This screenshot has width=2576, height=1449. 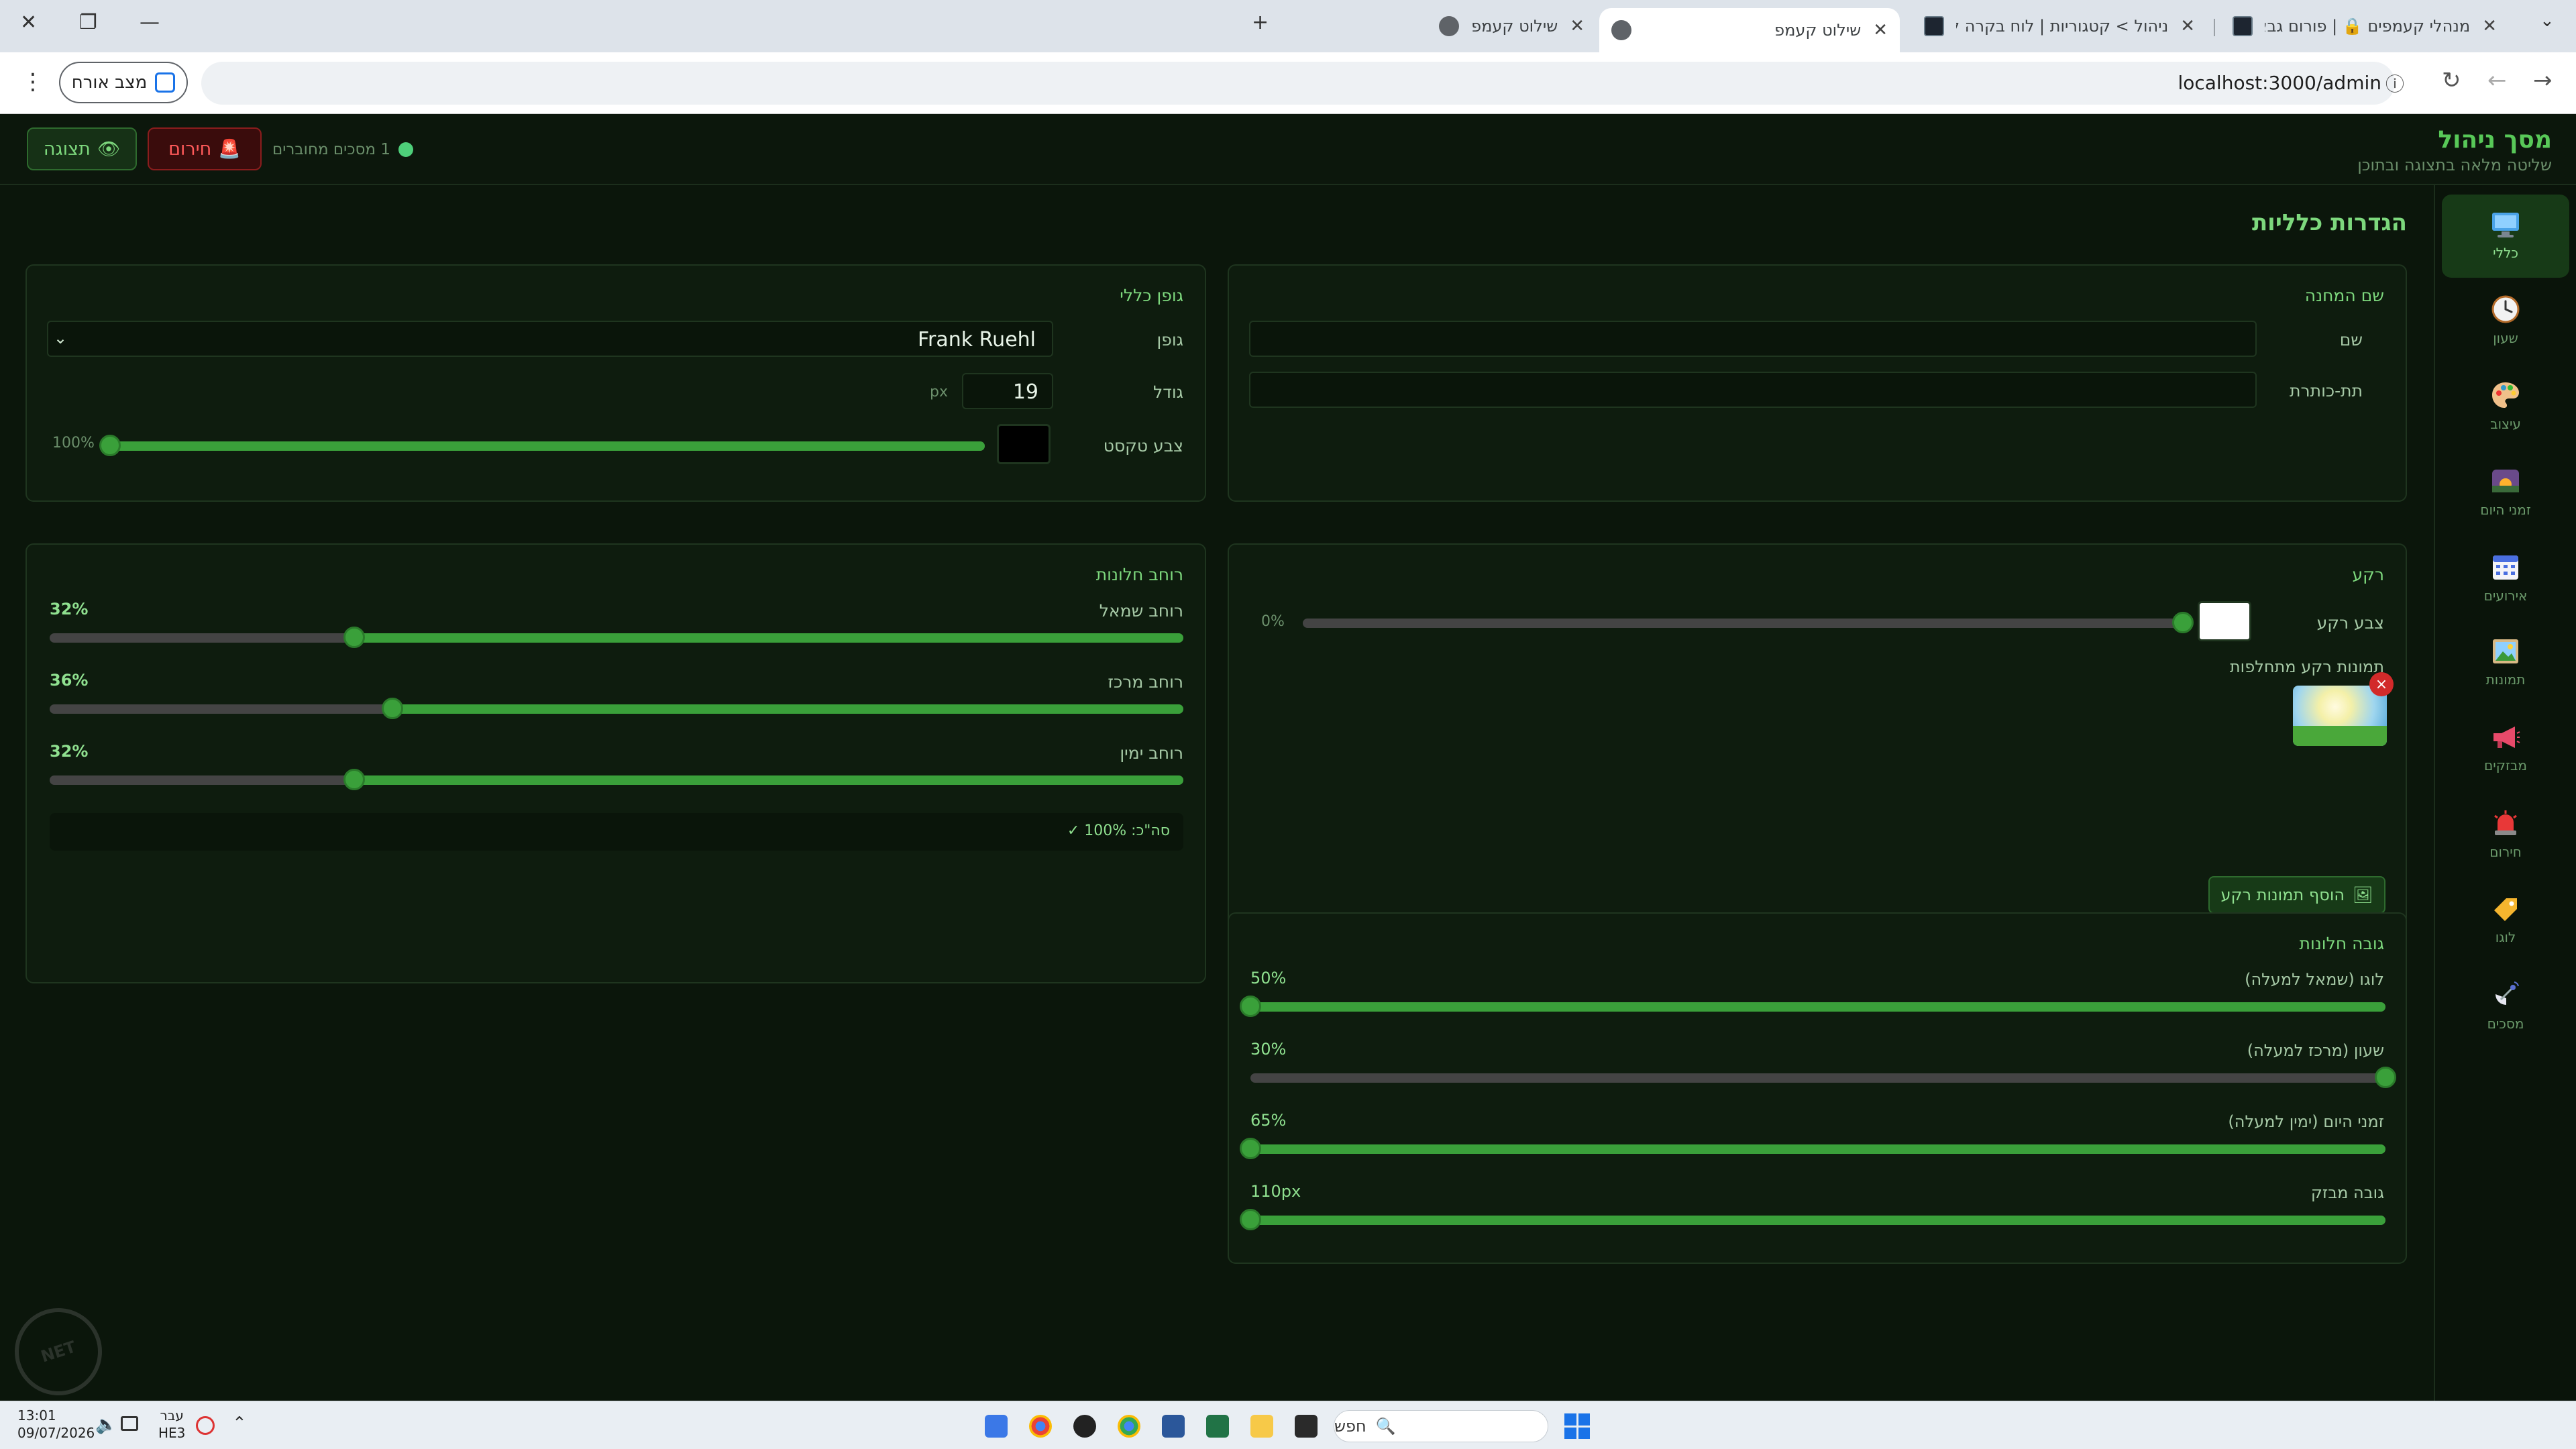 What do you see at coordinates (2296, 895) in the screenshot?
I see `add-background-images-button: 🖼 הוסף תמונות רקע` at bounding box center [2296, 895].